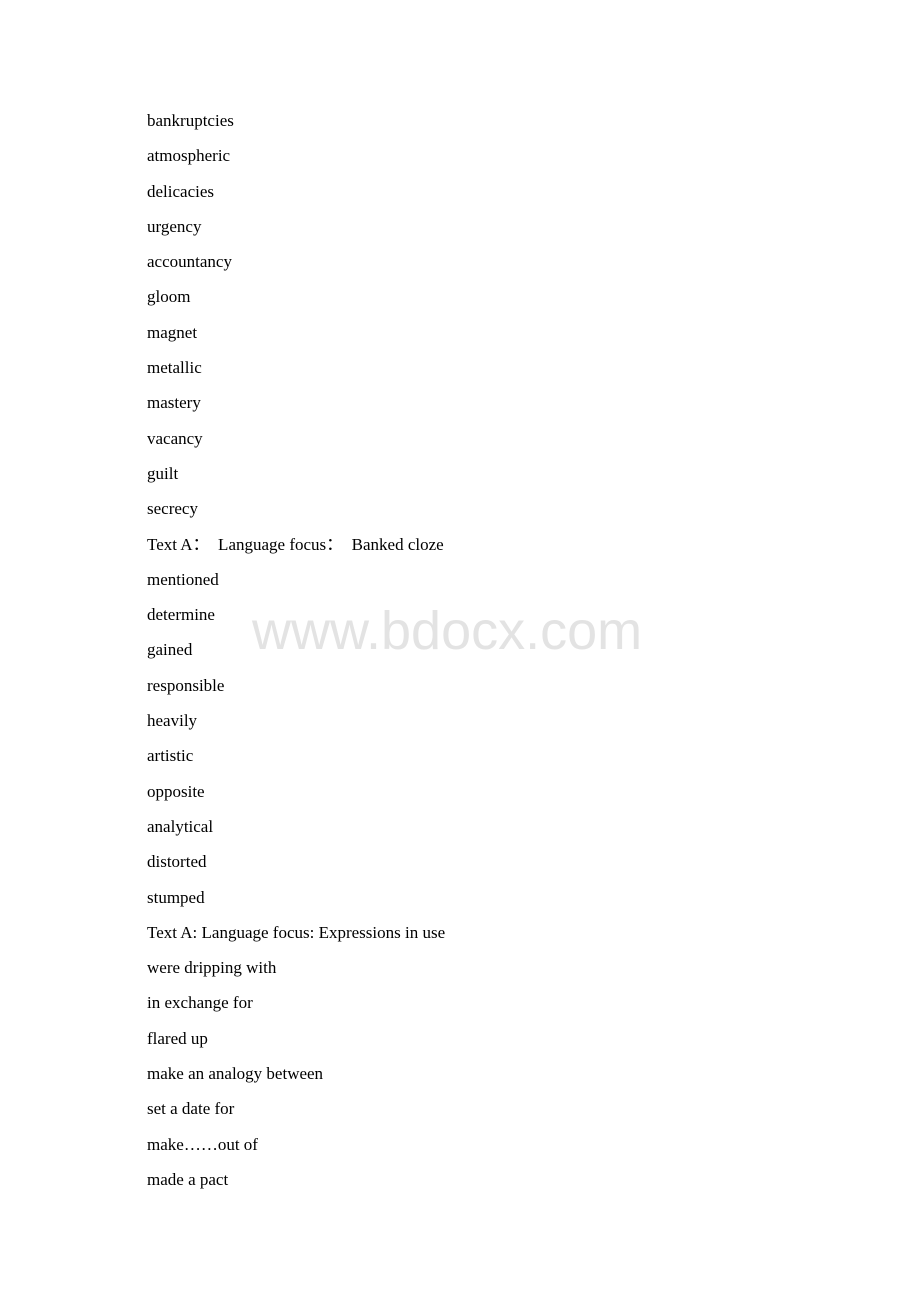  What do you see at coordinates (235, 1074) in the screenshot?
I see `expression-answer: make an analogy between` at bounding box center [235, 1074].